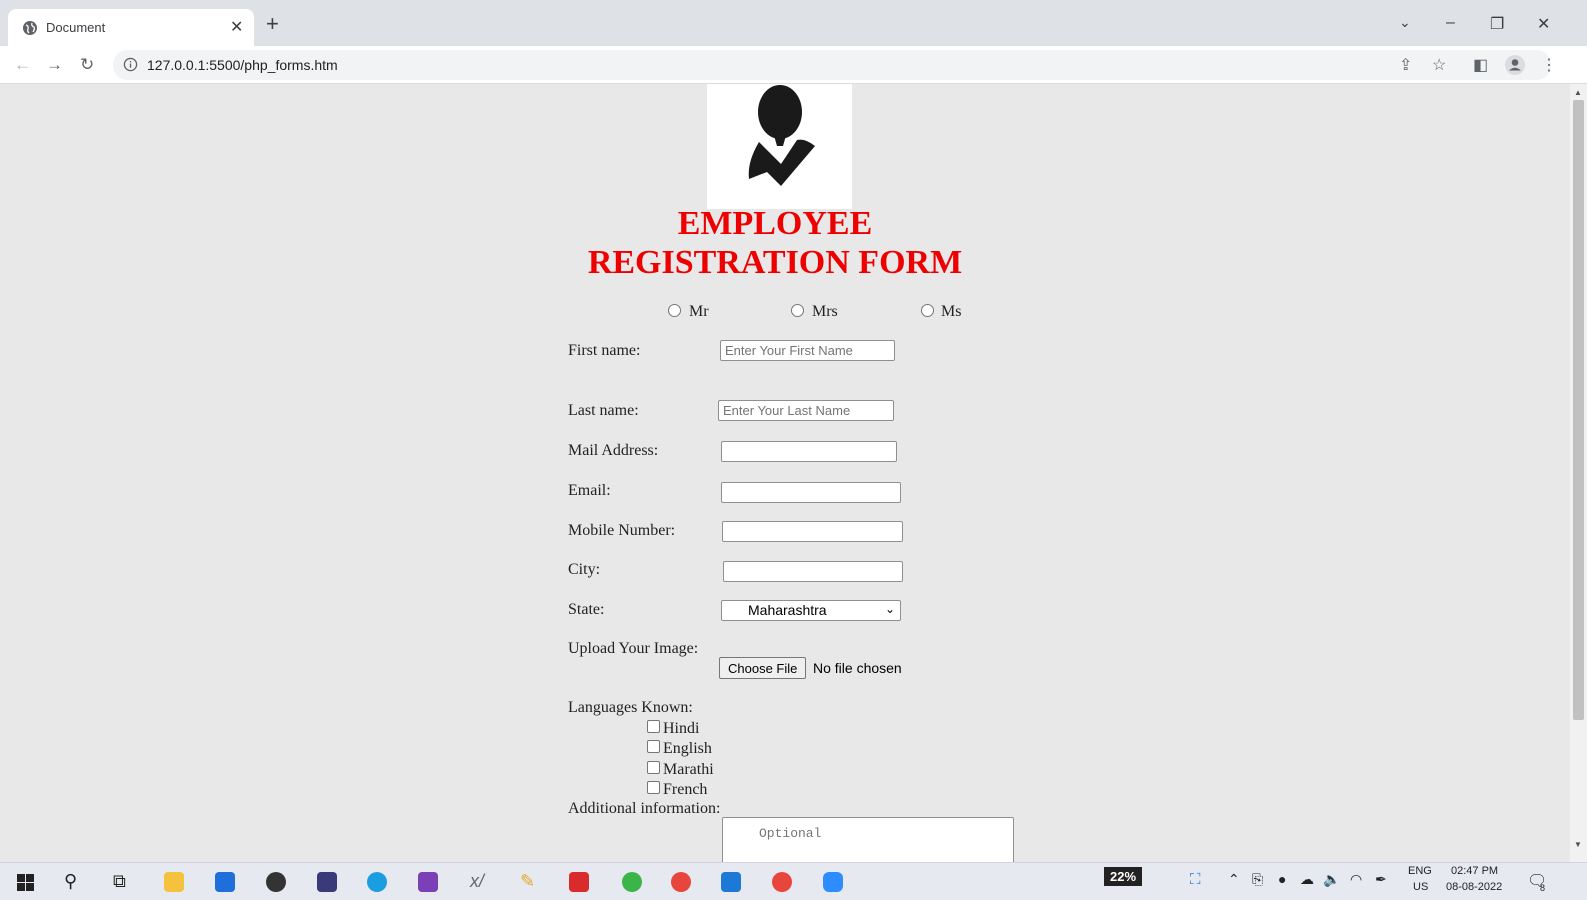  Describe the element at coordinates (119, 881) in the screenshot. I see `task-view-icon: ⧉` at that location.